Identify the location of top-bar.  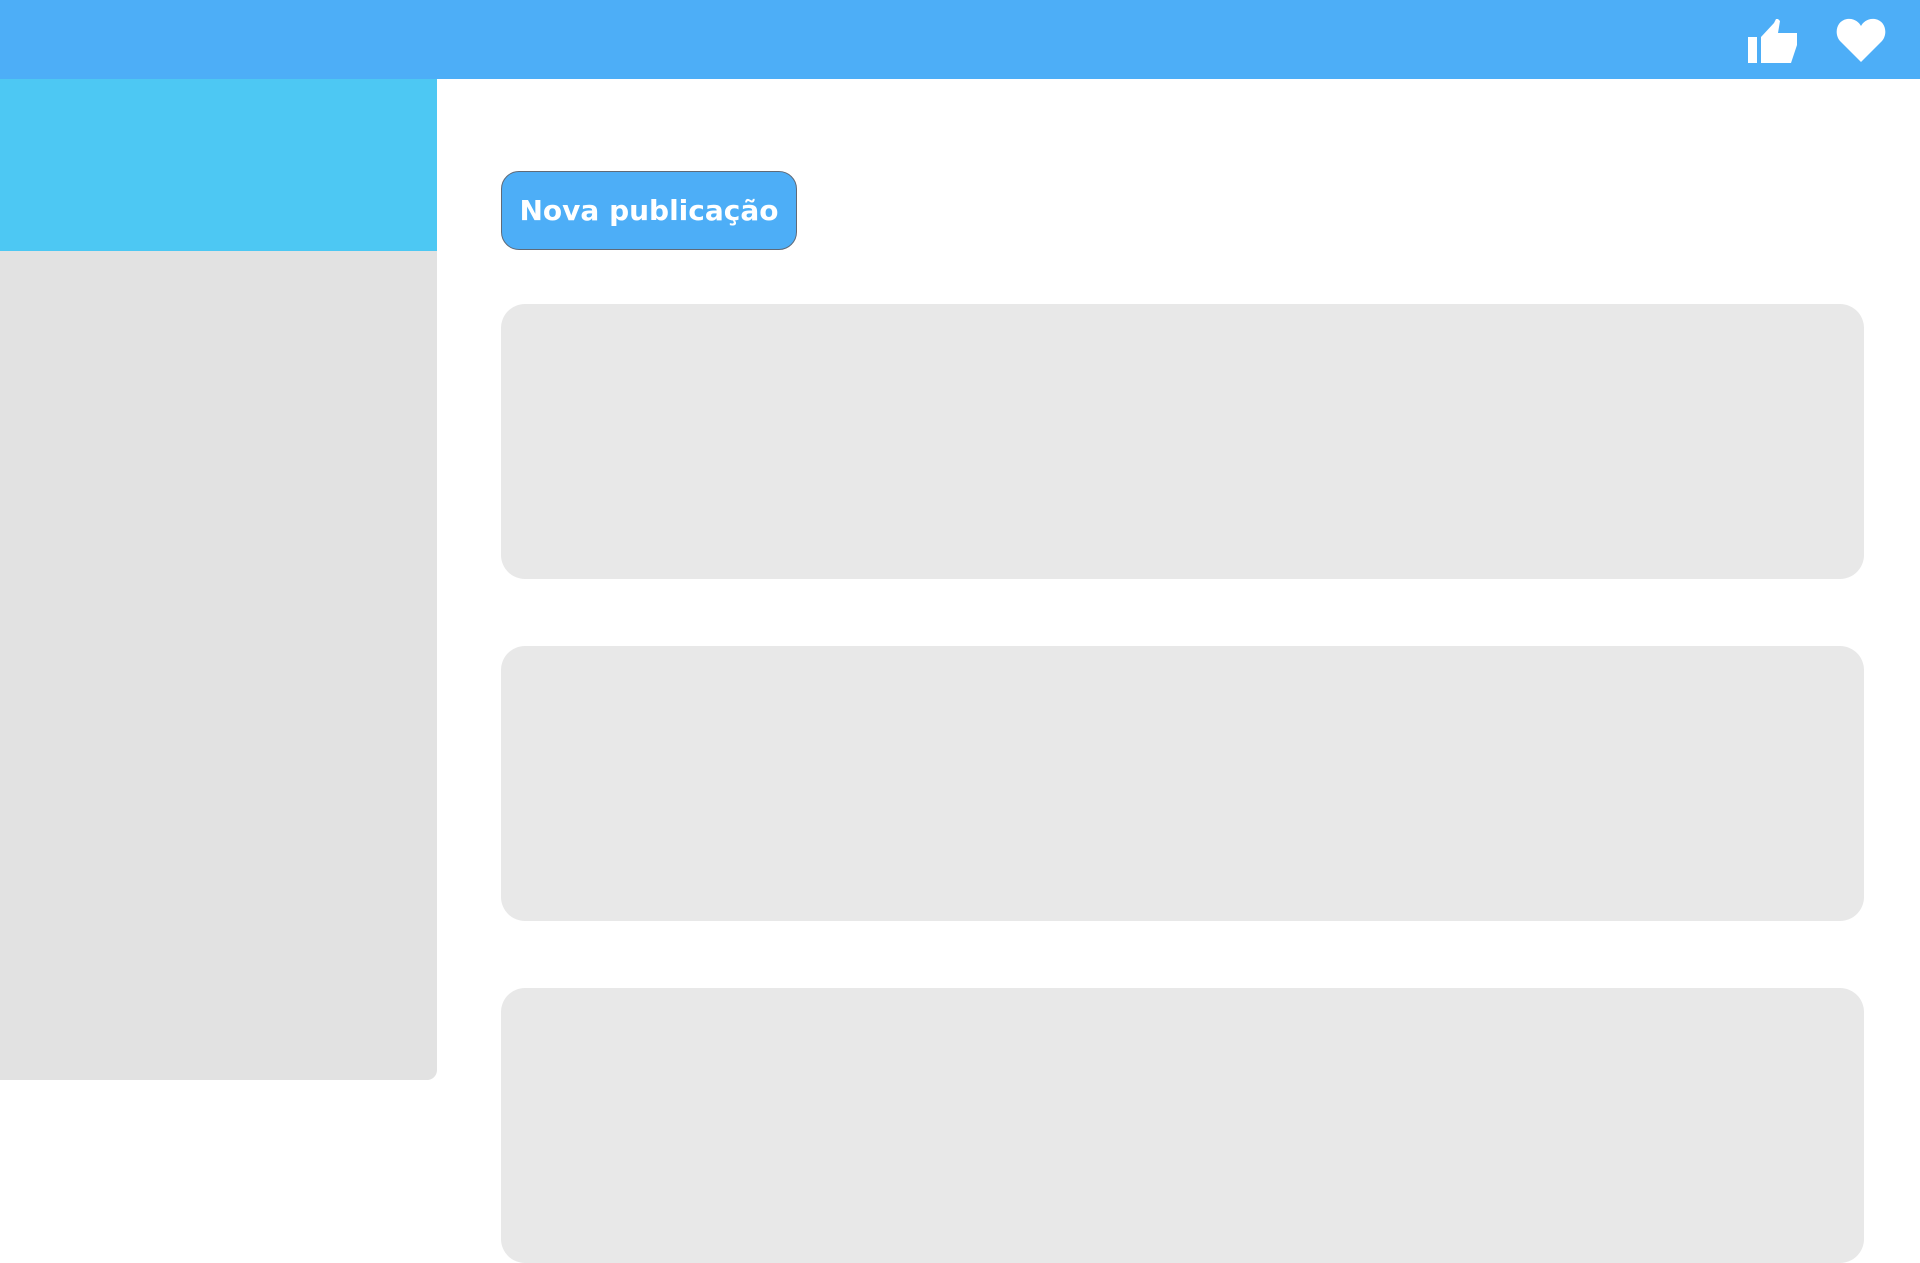
(960, 39).